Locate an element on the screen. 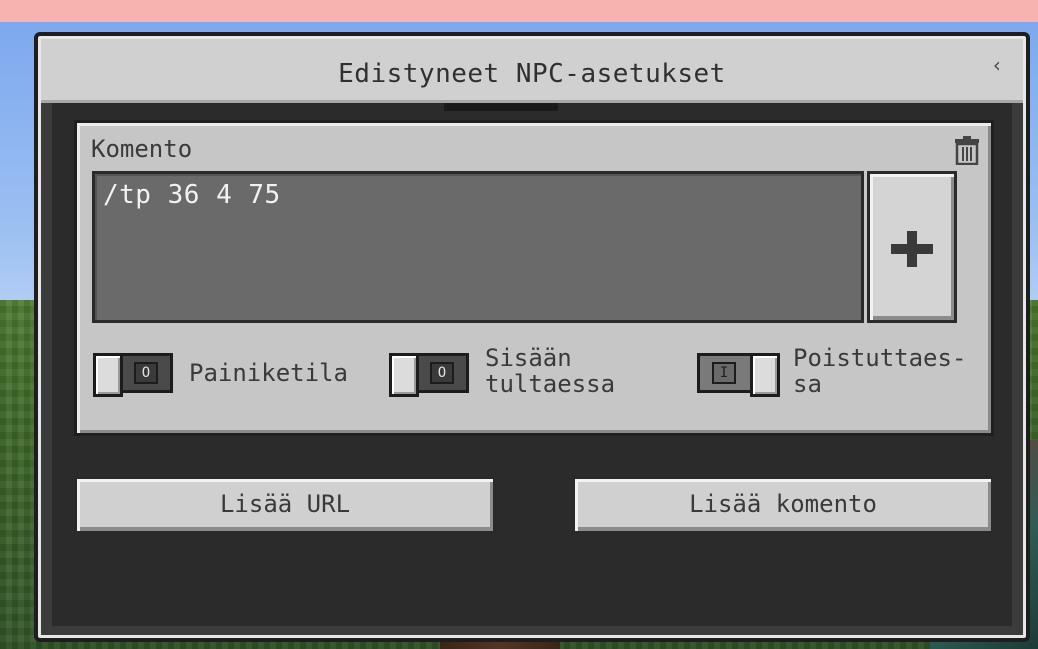 Image resolution: width=1038 pixels, height=649 pixels. on-exit-label: Poistuttaes- sa is located at coordinates (879, 371).